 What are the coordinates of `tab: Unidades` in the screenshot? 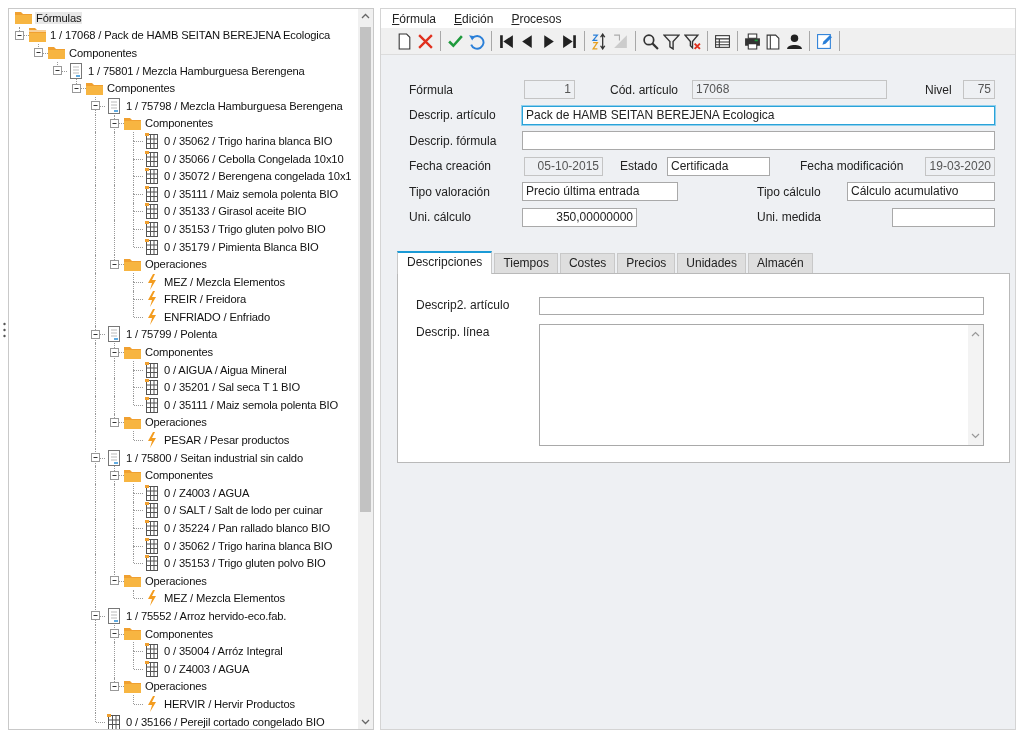 It's located at (712, 262).